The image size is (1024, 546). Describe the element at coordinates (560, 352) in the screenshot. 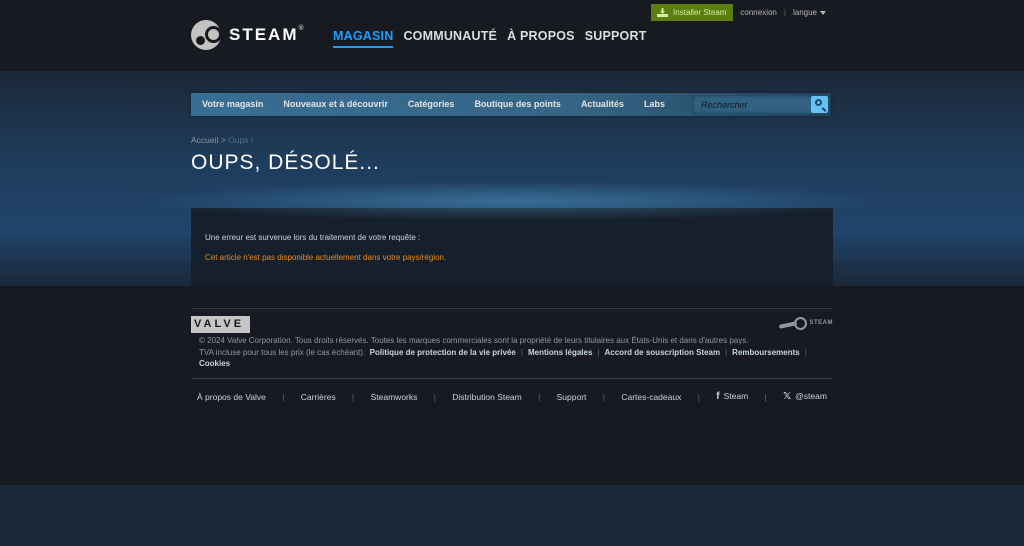

I see `legal-link: Mentions légales` at that location.